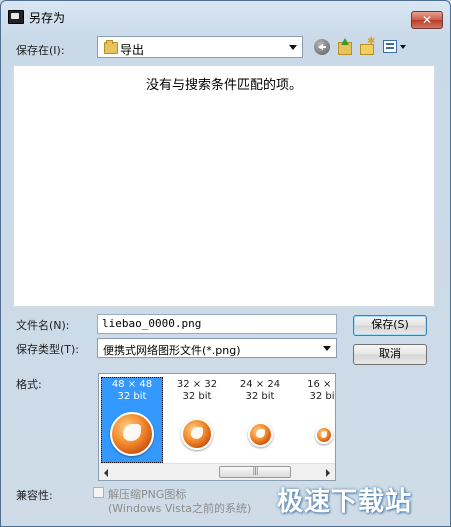  Describe the element at coordinates (260, 420) in the screenshot. I see `format-item: 24 × 24 32 bit` at that location.